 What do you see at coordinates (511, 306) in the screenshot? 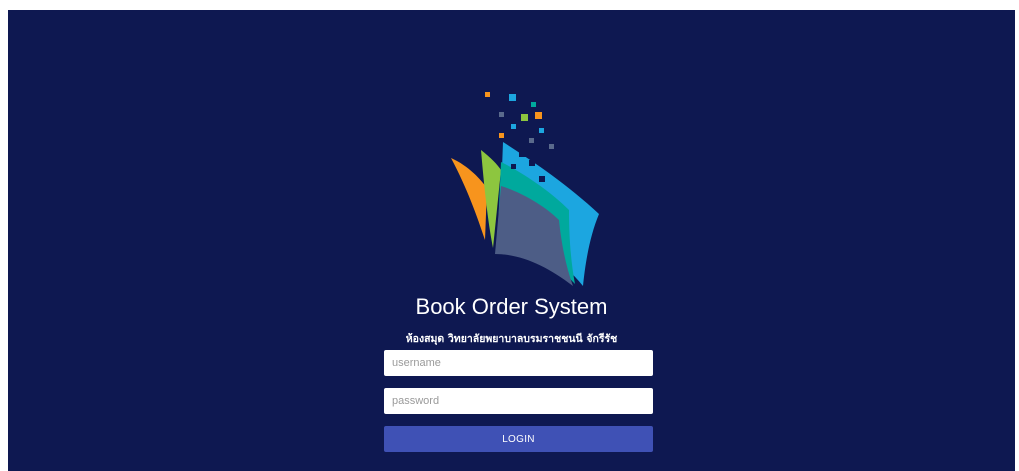
I see `app-title: Book Order System` at bounding box center [511, 306].